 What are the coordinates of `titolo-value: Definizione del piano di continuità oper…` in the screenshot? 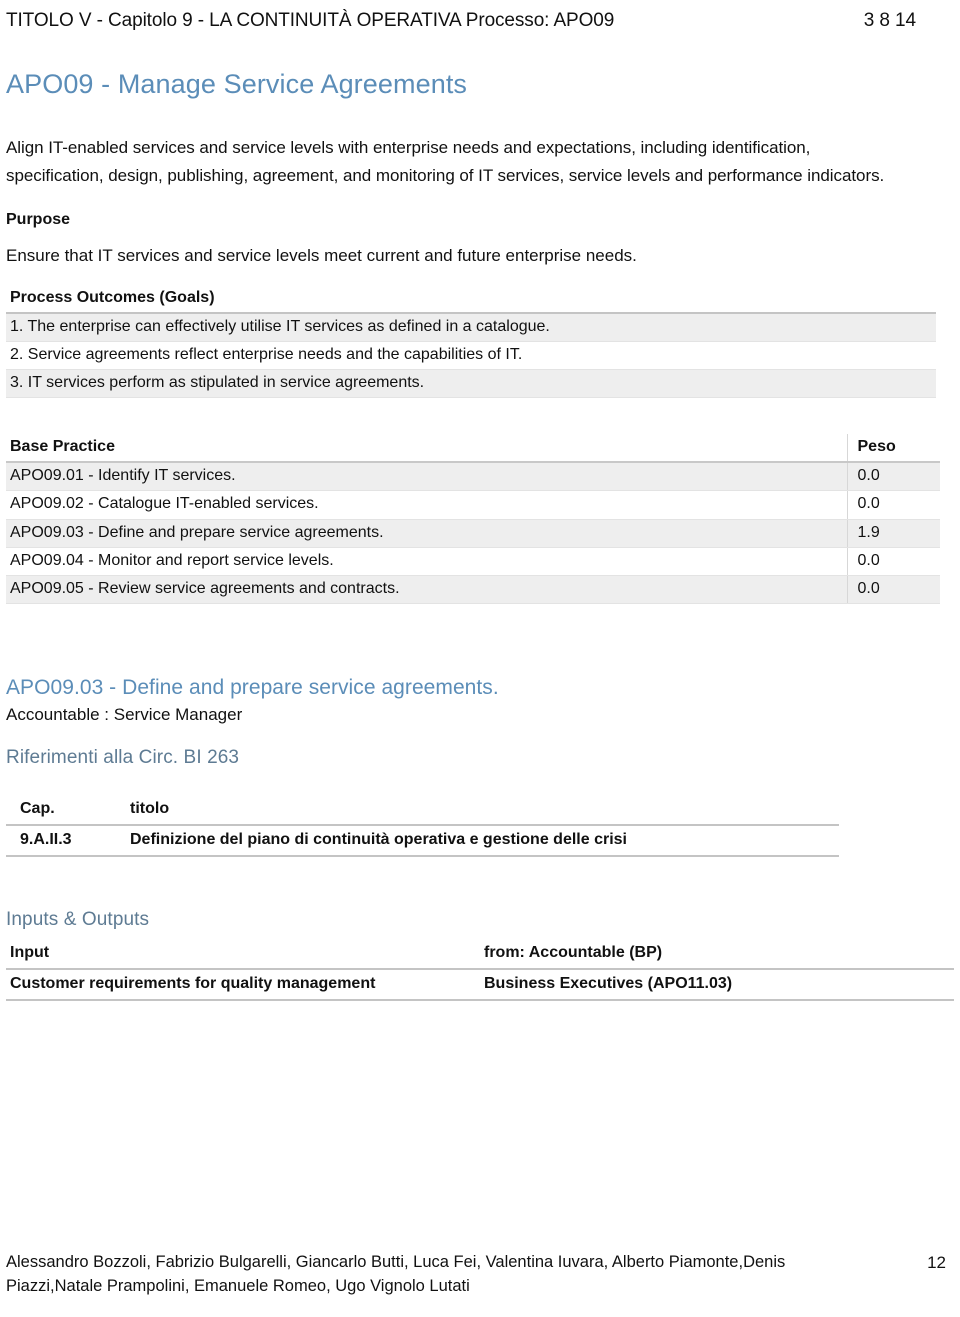 It's located at (477, 840).